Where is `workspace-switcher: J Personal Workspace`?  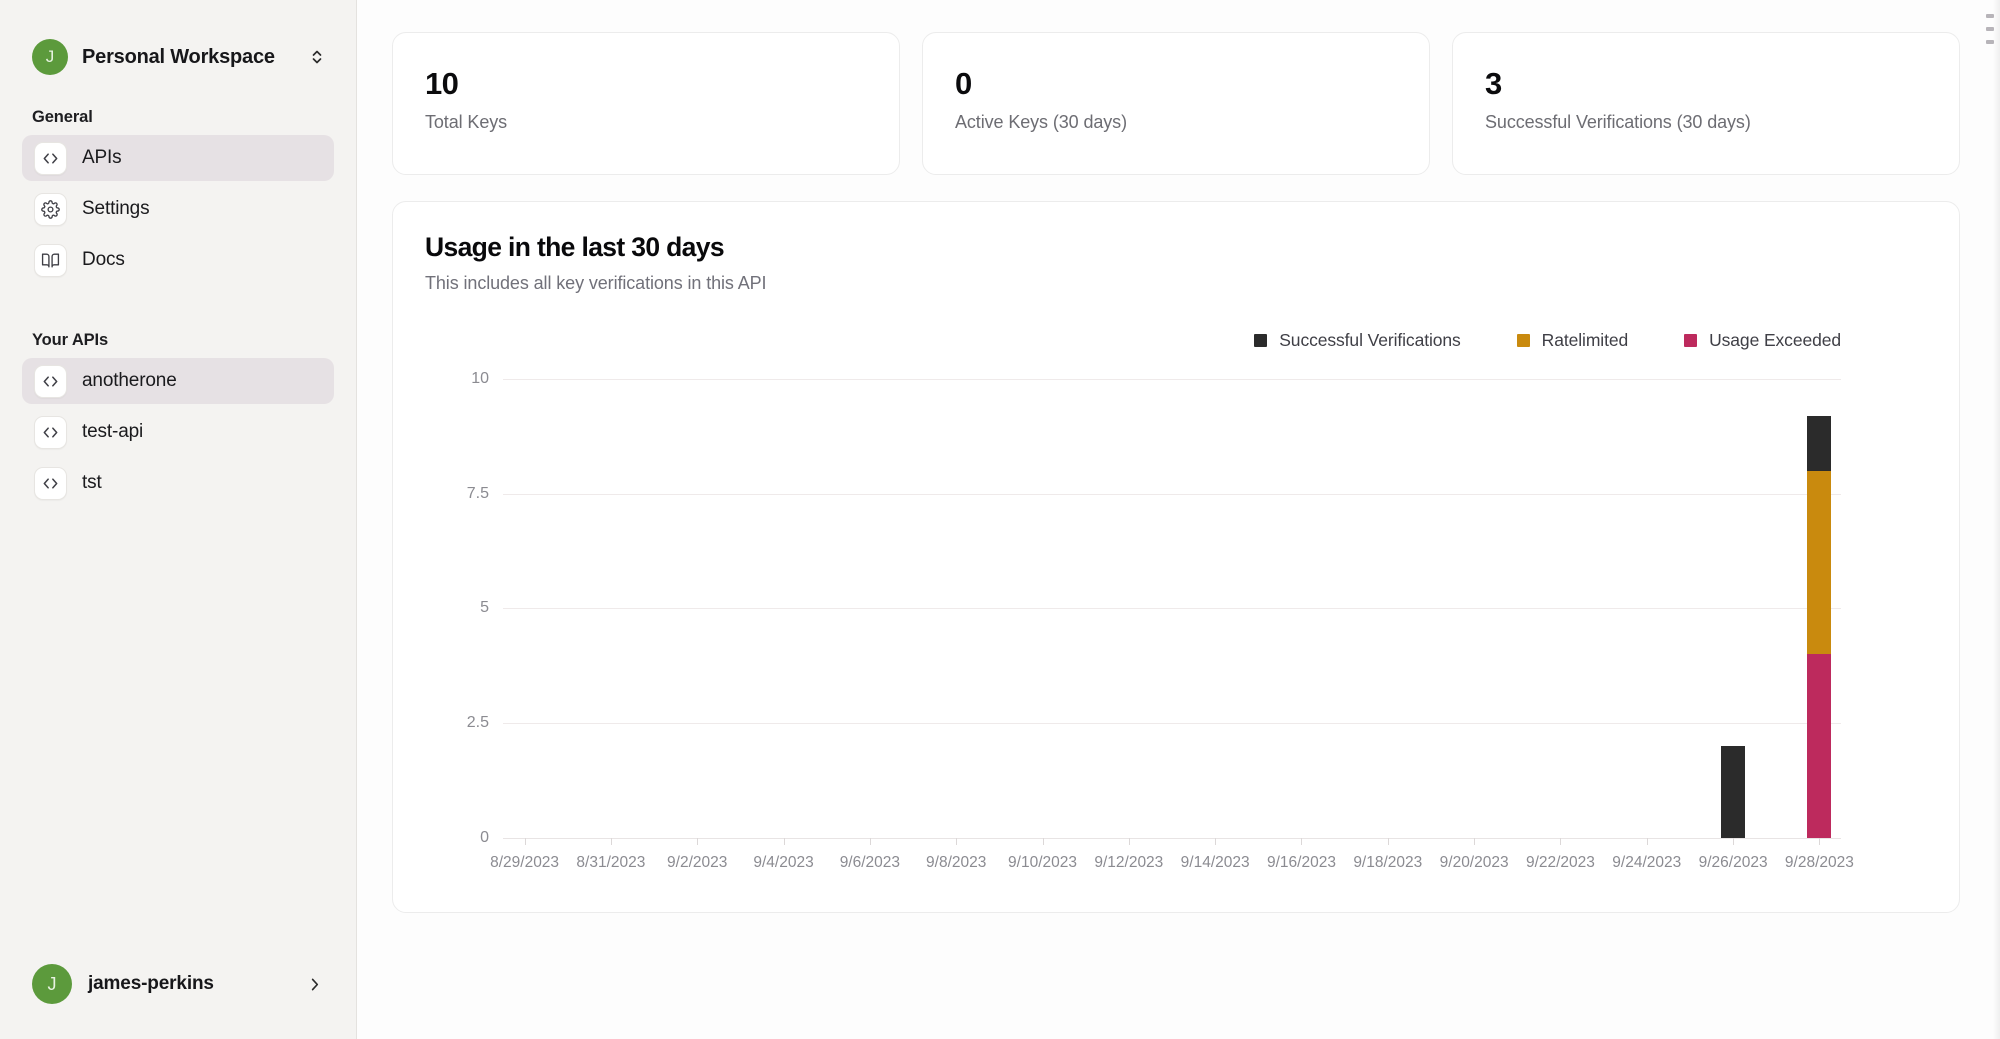
workspace-switcher: J Personal Workspace is located at coordinates (178, 57).